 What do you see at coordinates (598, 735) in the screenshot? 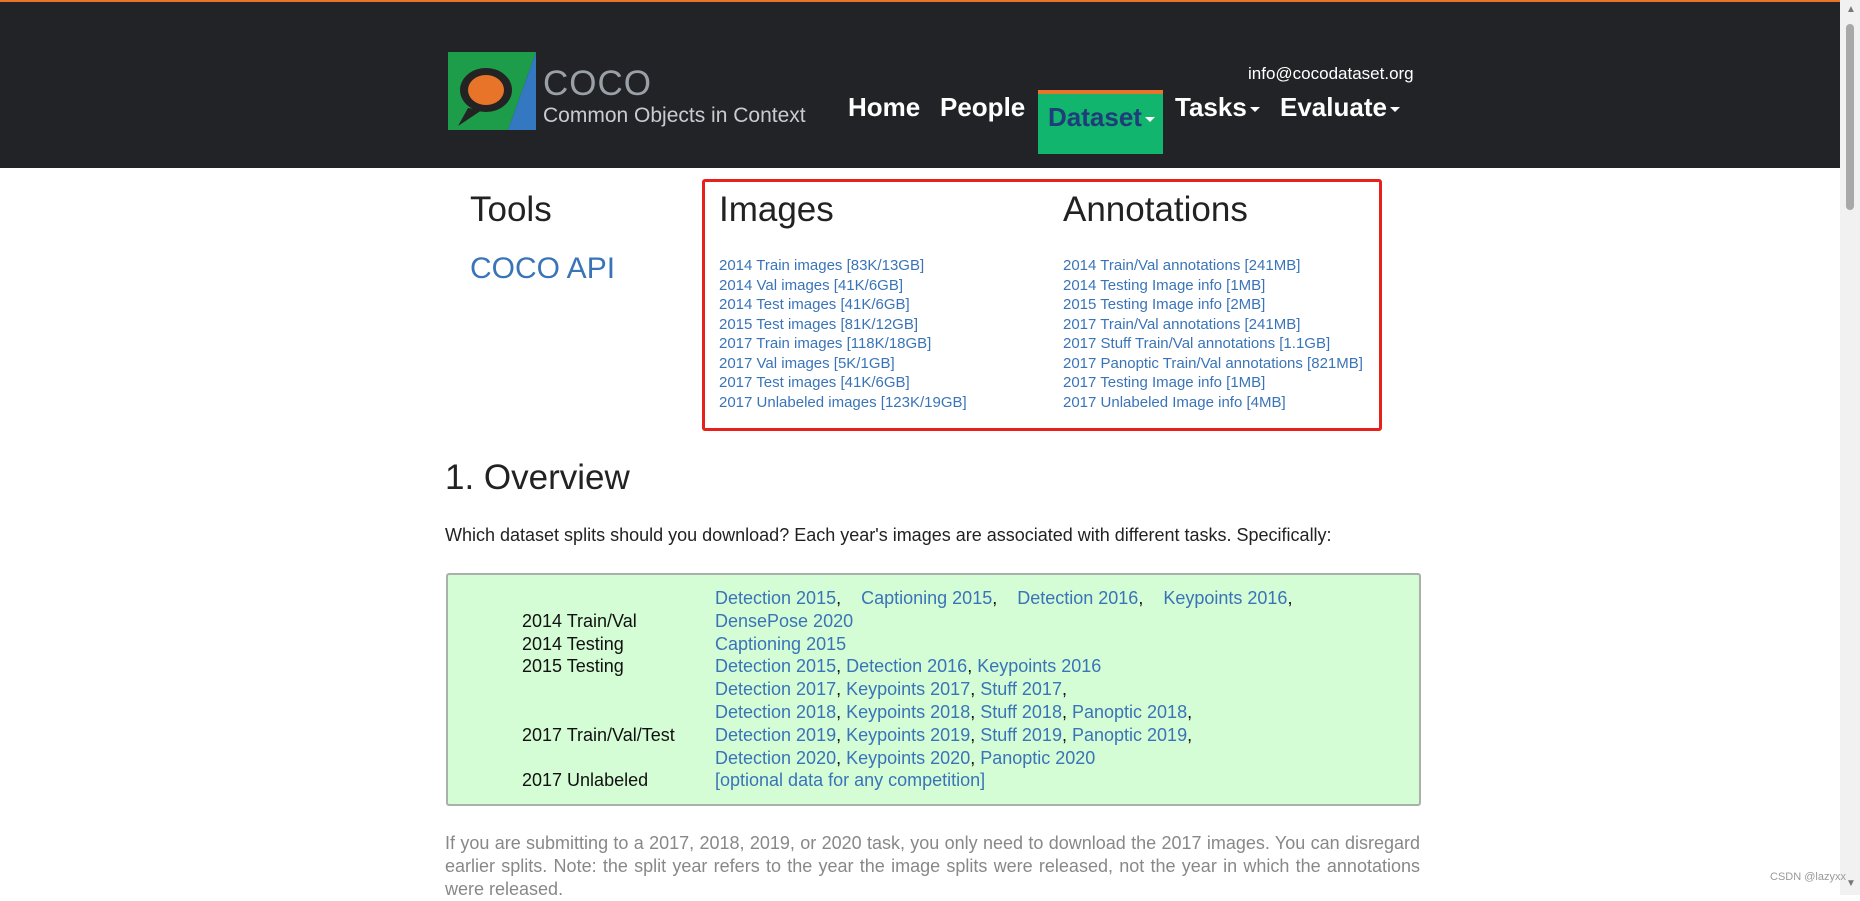
I see `split-label: 2017 Train/Val/Test` at bounding box center [598, 735].